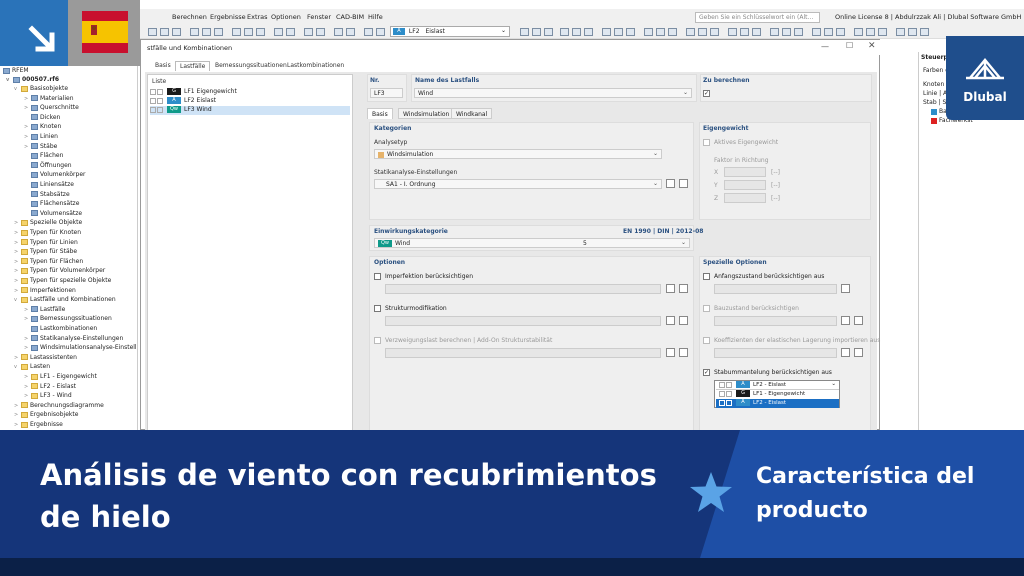  What do you see at coordinates (59, 271) in the screenshot?
I see `tree-item: > Typen für Volumenkörper` at bounding box center [59, 271].